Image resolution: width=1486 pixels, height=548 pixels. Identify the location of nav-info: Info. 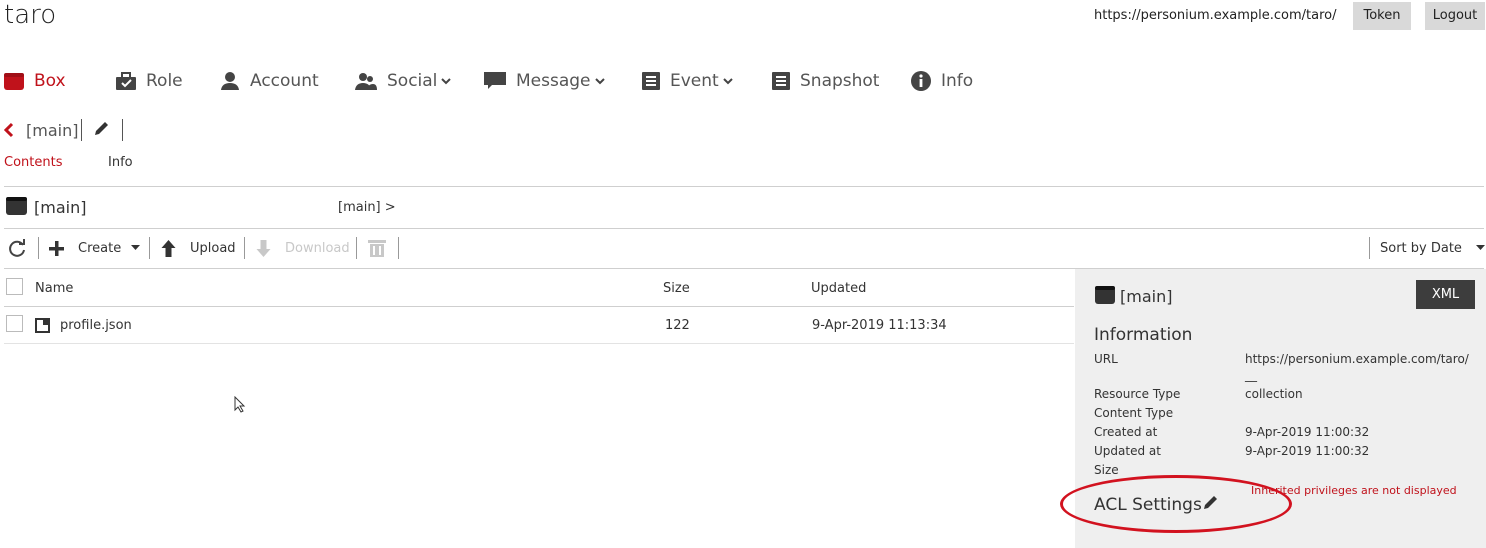
(942, 81).